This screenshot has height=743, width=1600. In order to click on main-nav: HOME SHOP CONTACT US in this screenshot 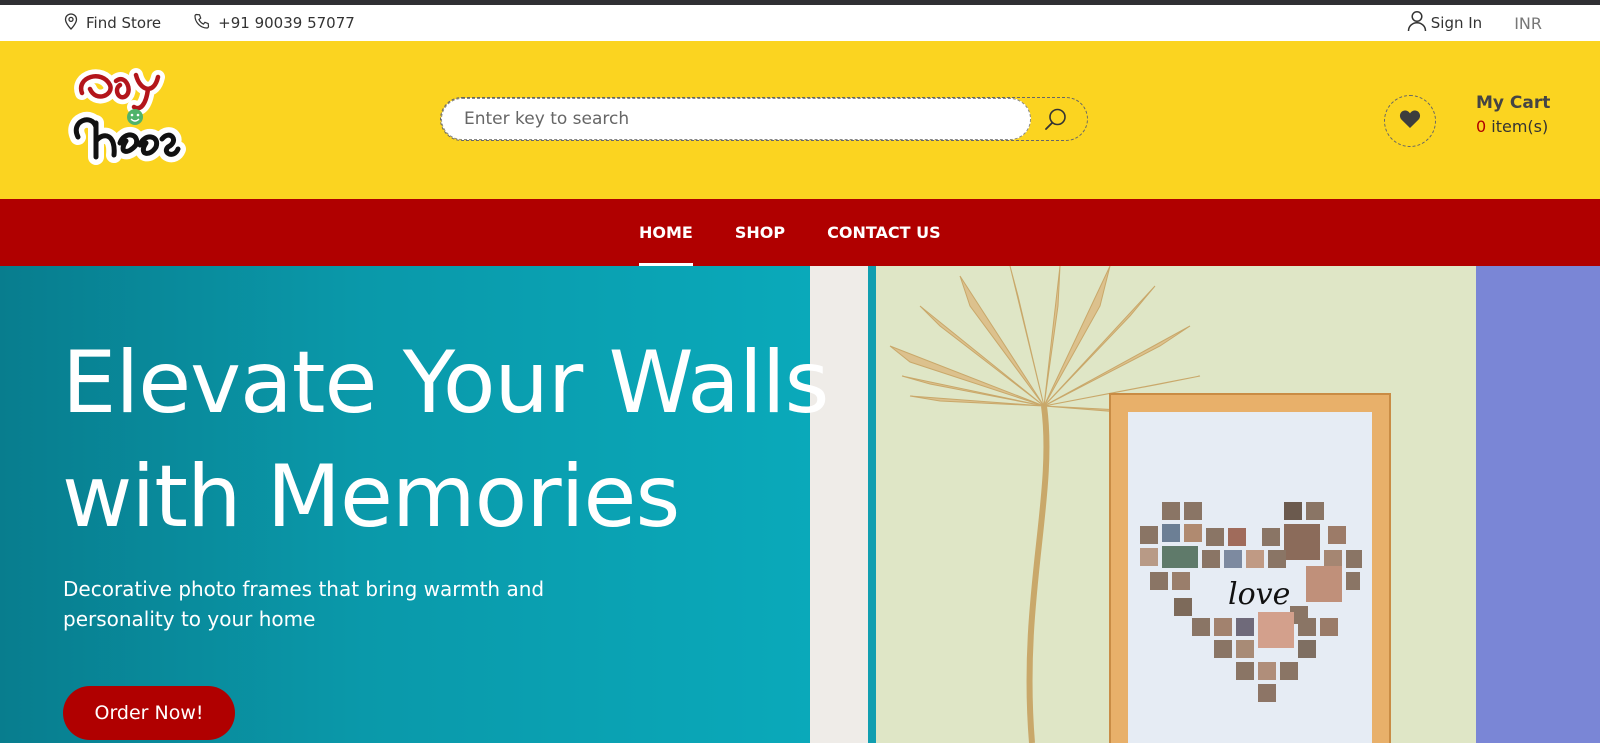, I will do `click(800, 232)`.